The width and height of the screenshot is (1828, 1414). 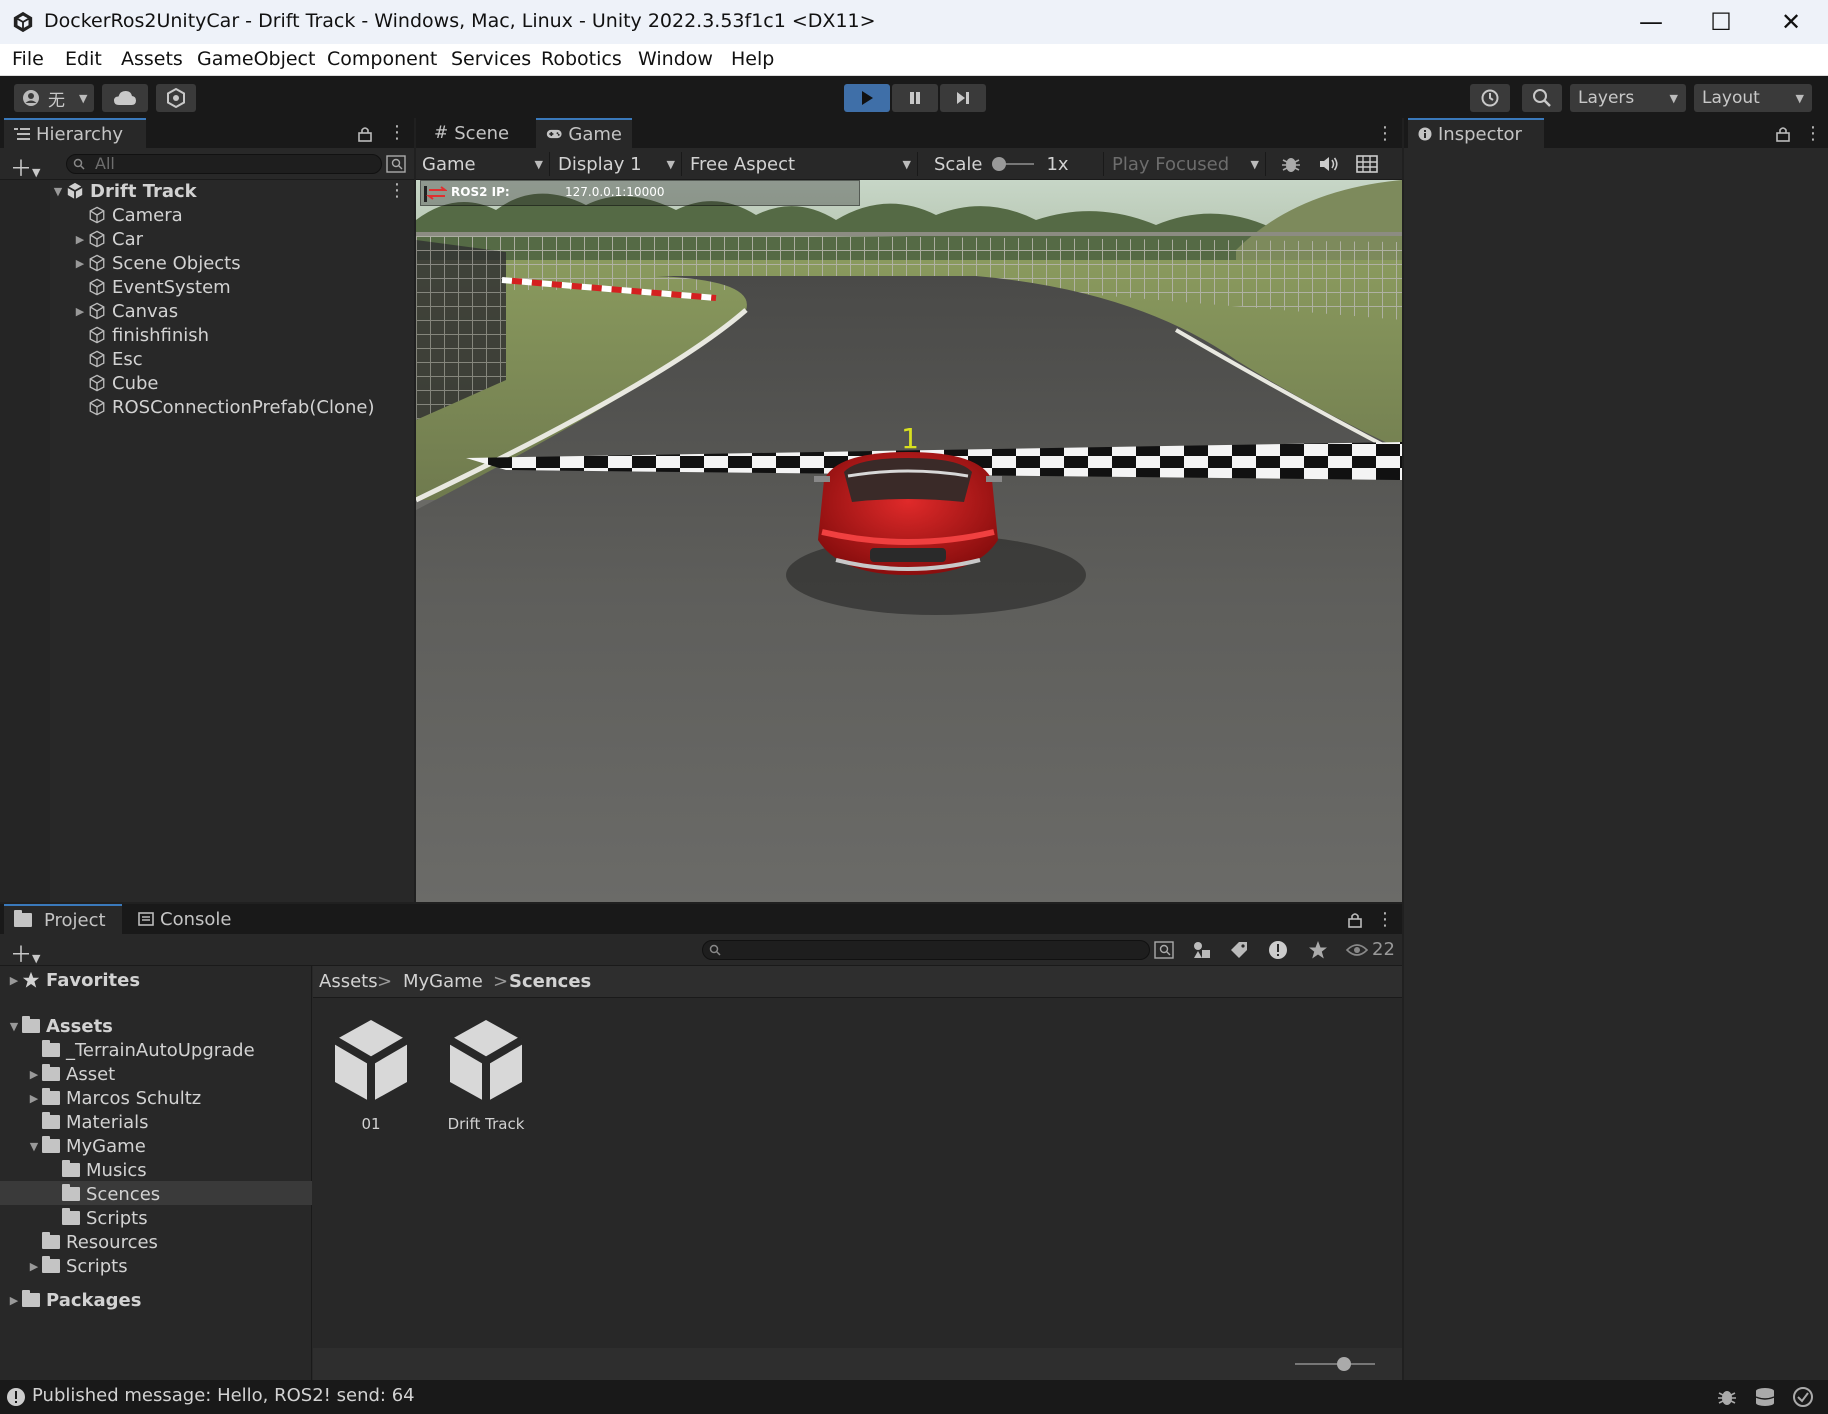 I want to click on hierarchy-search-input: All, so click(x=224, y=164).